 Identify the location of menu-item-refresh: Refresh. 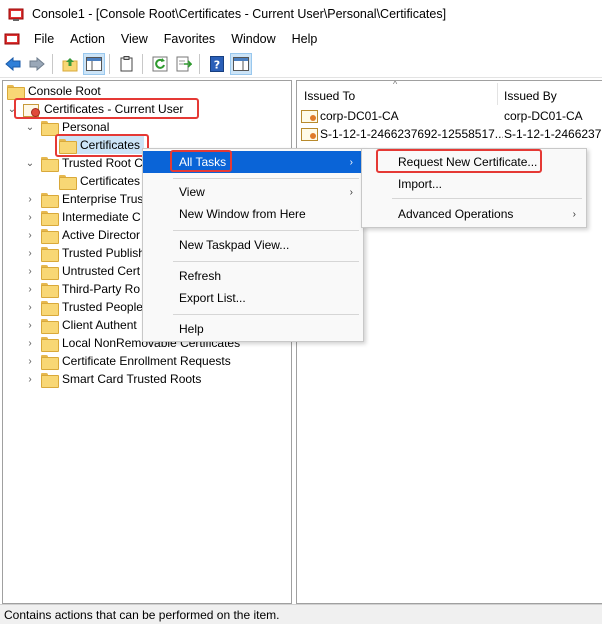
(253, 276).